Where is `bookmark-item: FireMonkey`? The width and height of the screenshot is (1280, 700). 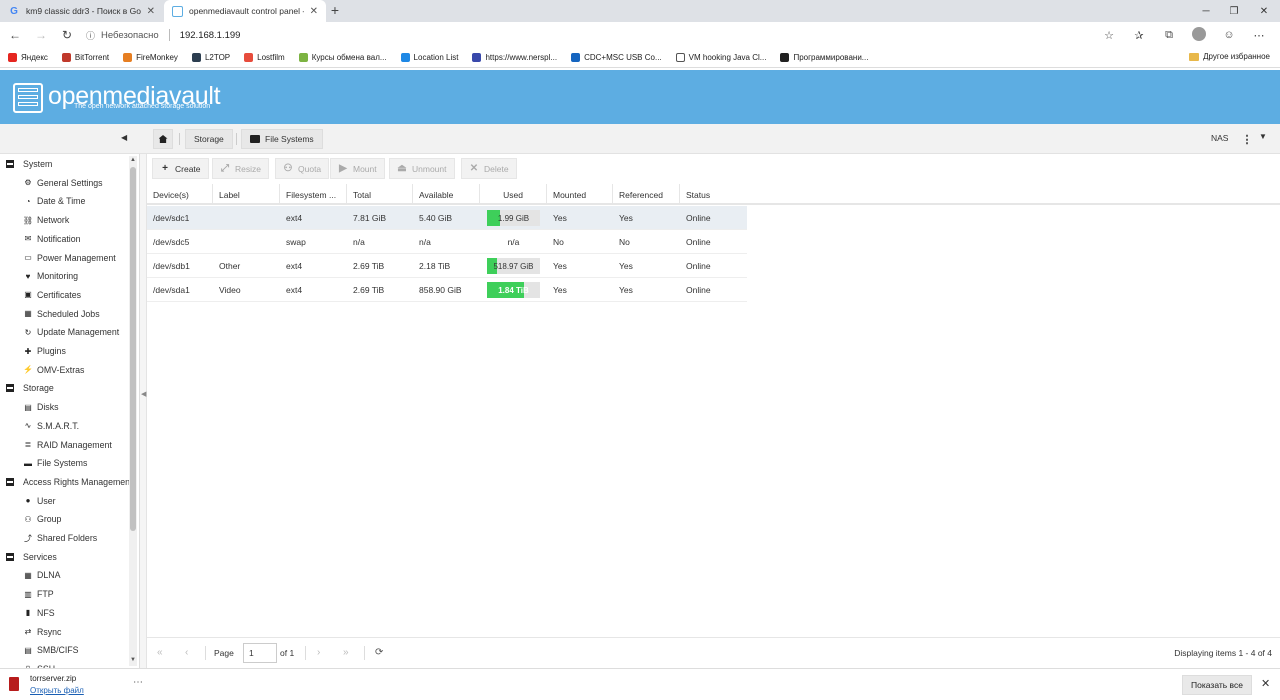
bookmark-item: FireMonkey is located at coordinates (150, 57).